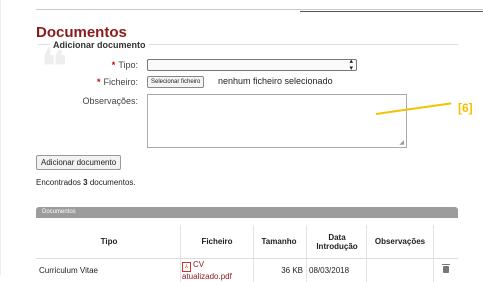  What do you see at coordinates (400, 270) in the screenshot?
I see `cell-observacoes` at bounding box center [400, 270].